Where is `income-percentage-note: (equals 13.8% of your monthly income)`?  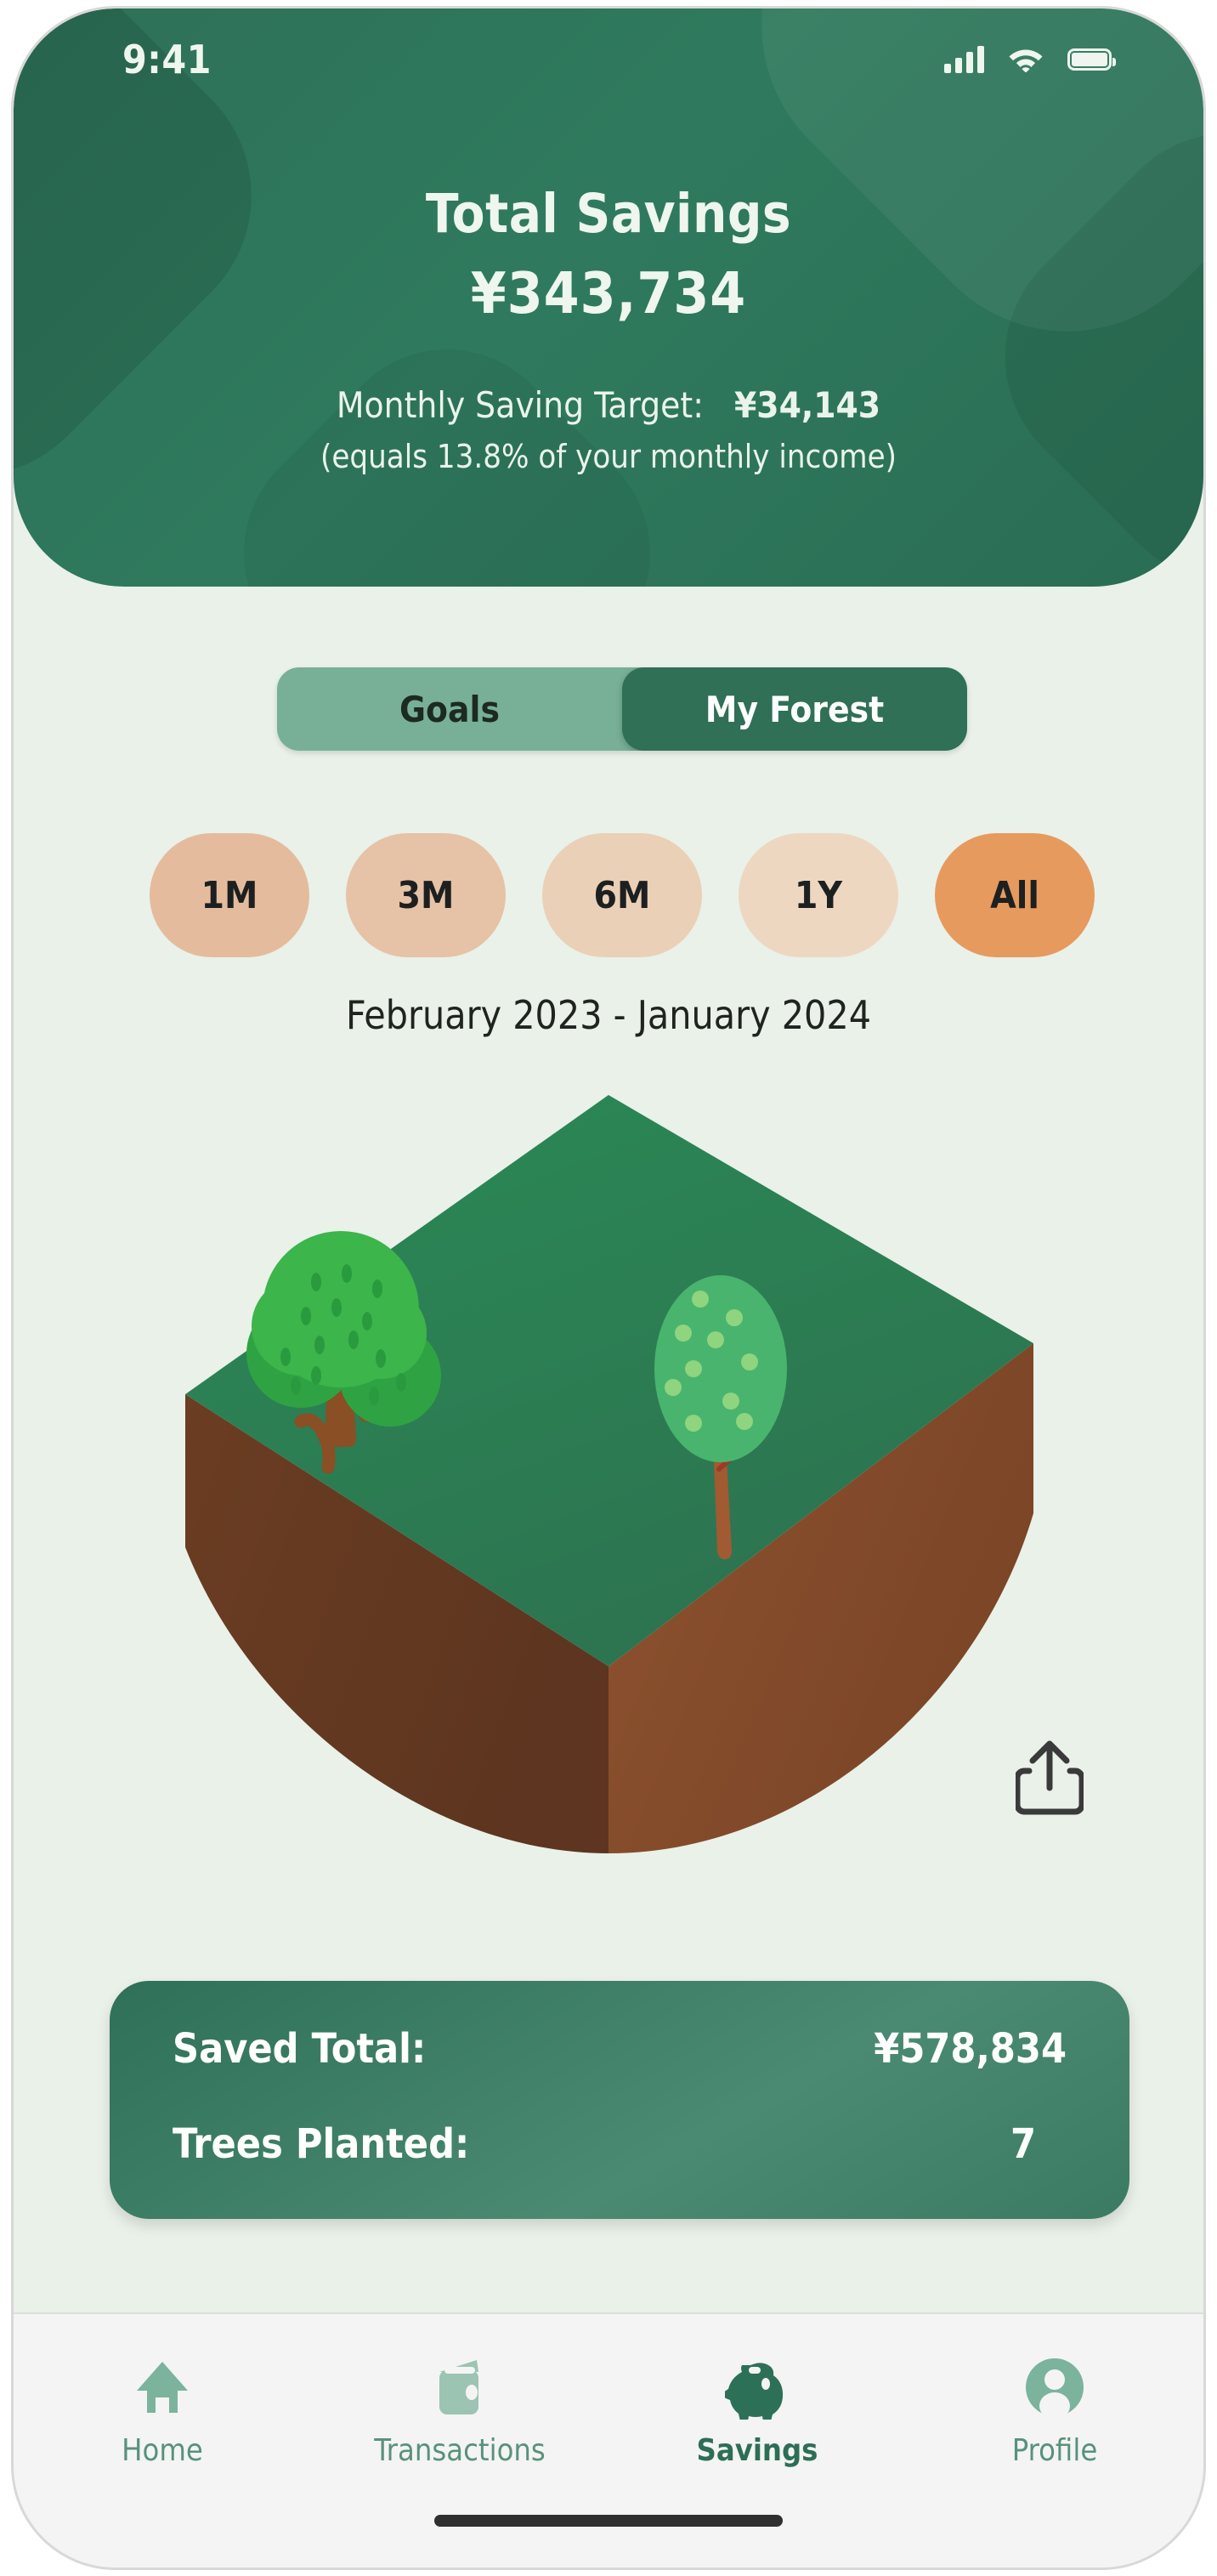
income-percentage-note: (equals 13.8% of your monthly income) is located at coordinates (608, 457).